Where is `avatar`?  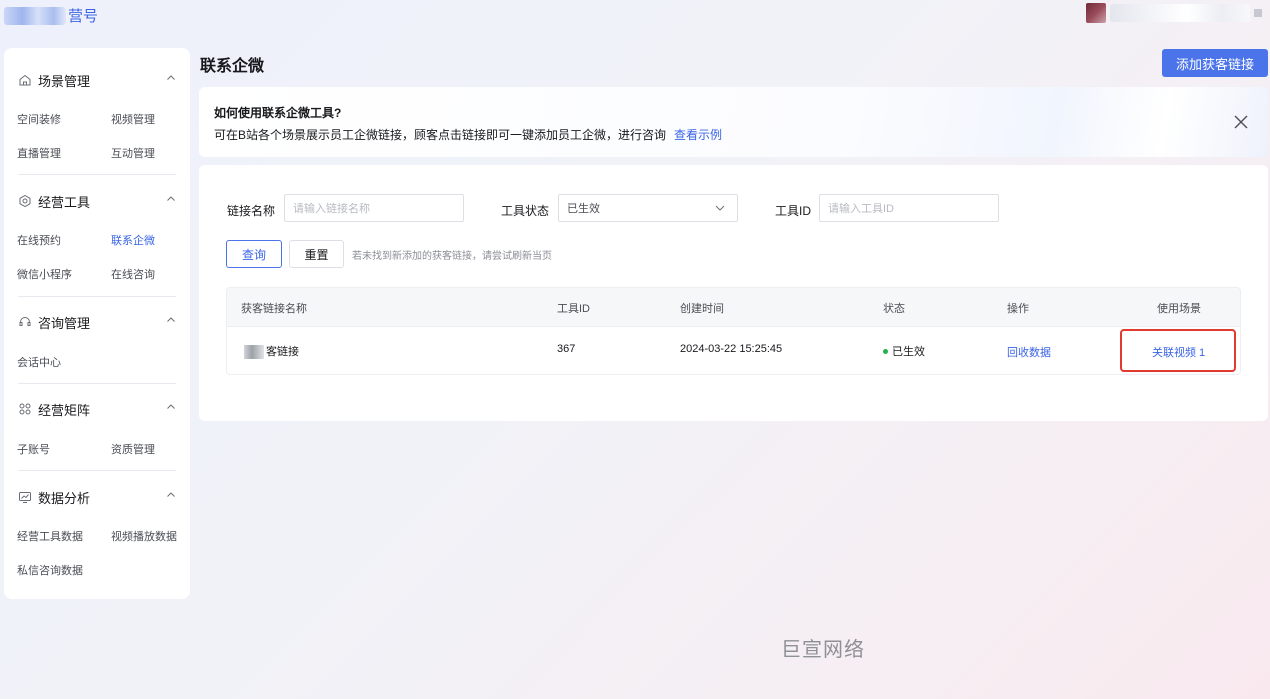 avatar is located at coordinates (1096, 13).